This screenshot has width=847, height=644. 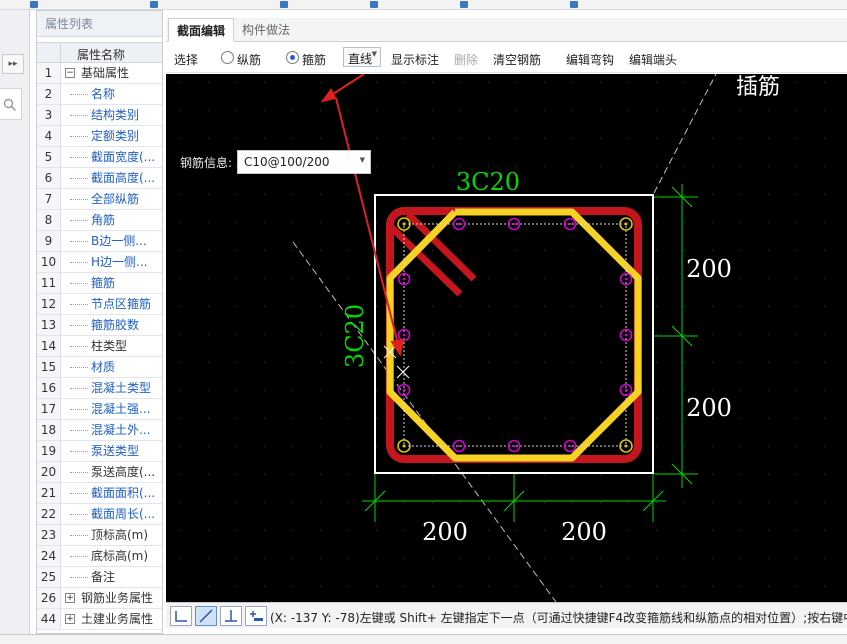 I want to click on property-row: 2 名称, so click(x=99, y=94).